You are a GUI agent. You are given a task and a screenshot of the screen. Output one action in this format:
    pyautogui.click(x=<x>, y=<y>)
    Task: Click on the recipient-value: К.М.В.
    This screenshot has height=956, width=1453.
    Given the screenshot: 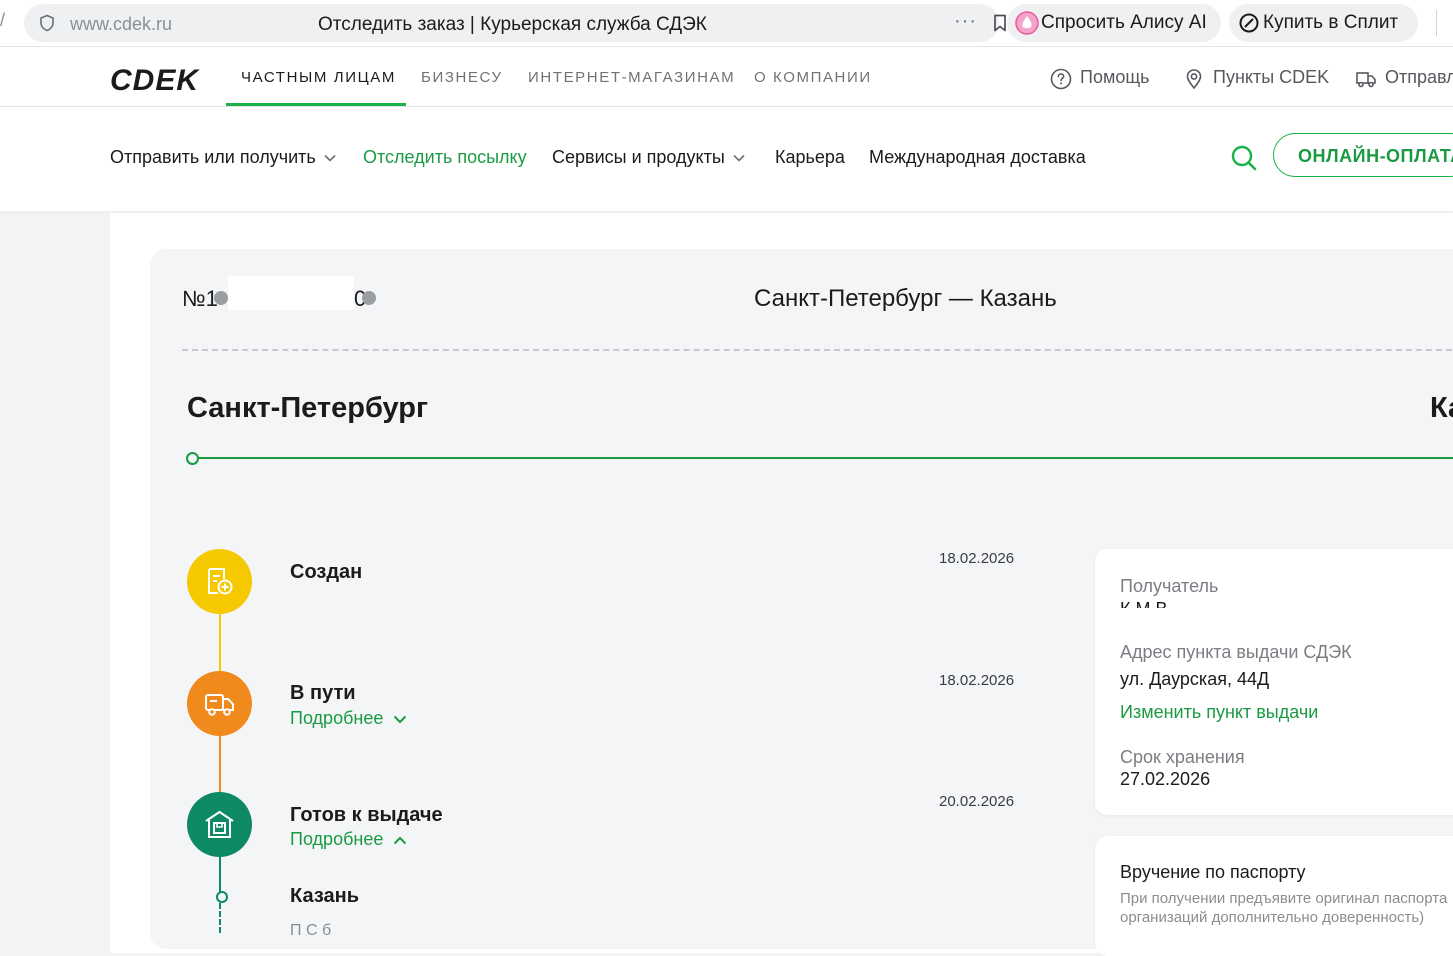 What is the action you would take?
    pyautogui.click(x=1146, y=603)
    